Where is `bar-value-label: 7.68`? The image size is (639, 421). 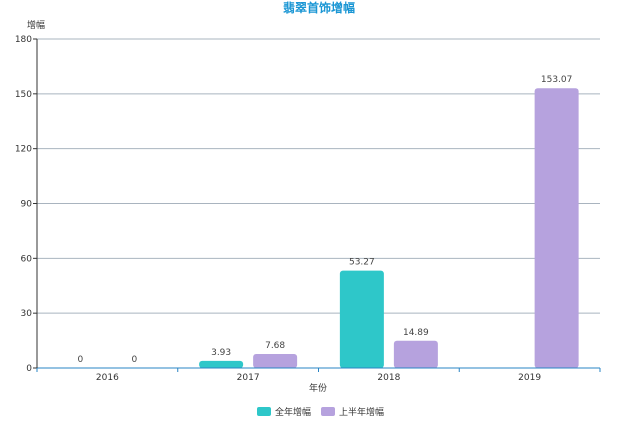
bar-value-label: 7.68 is located at coordinates (275, 346).